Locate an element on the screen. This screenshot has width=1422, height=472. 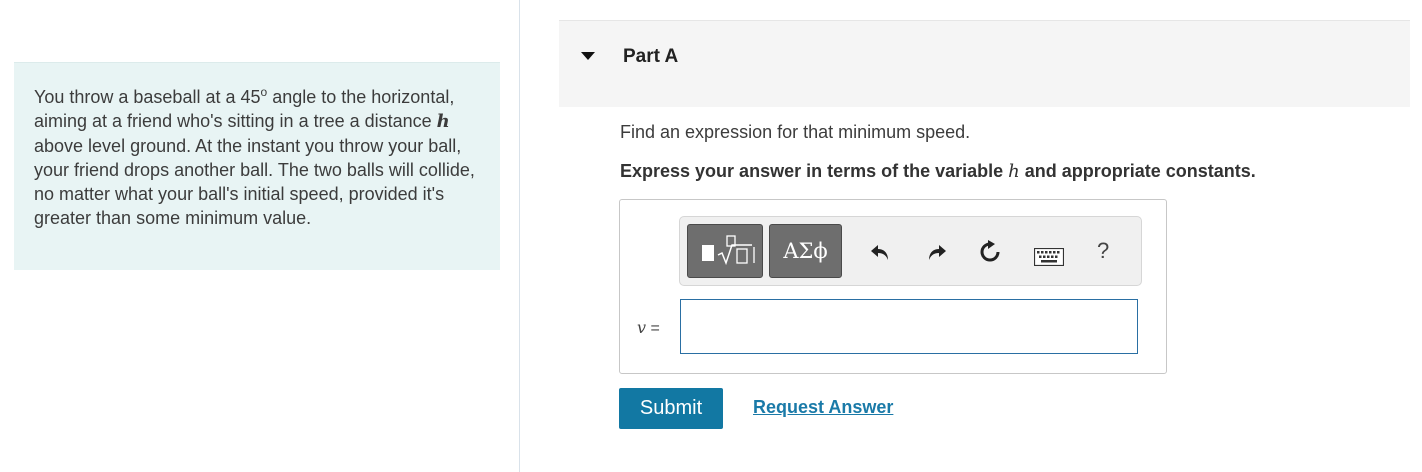
help-button: ? is located at coordinates (1103, 251).